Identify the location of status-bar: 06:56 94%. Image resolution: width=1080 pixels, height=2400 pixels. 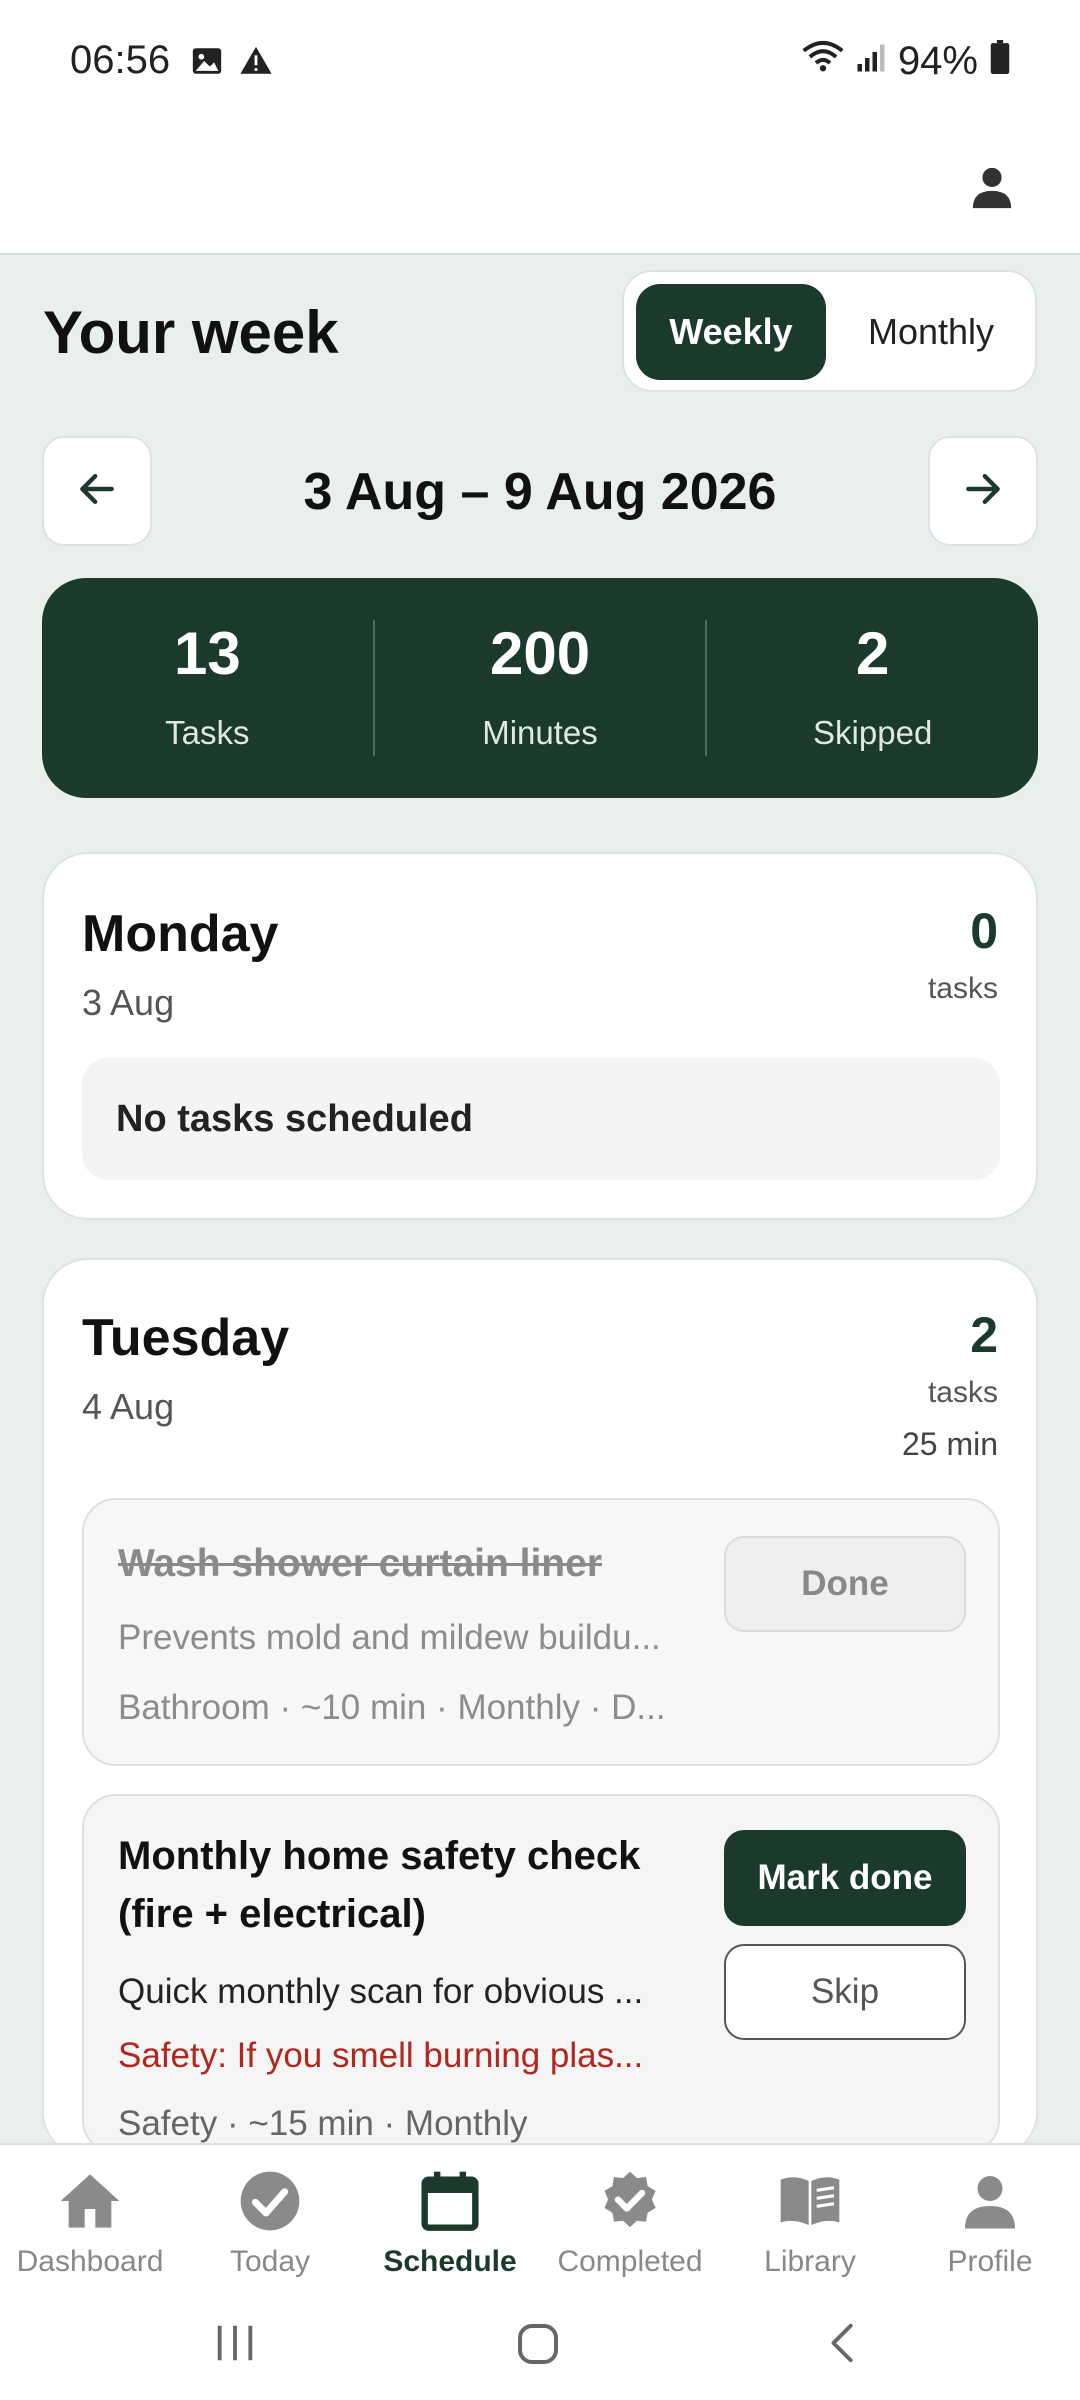
(540, 62).